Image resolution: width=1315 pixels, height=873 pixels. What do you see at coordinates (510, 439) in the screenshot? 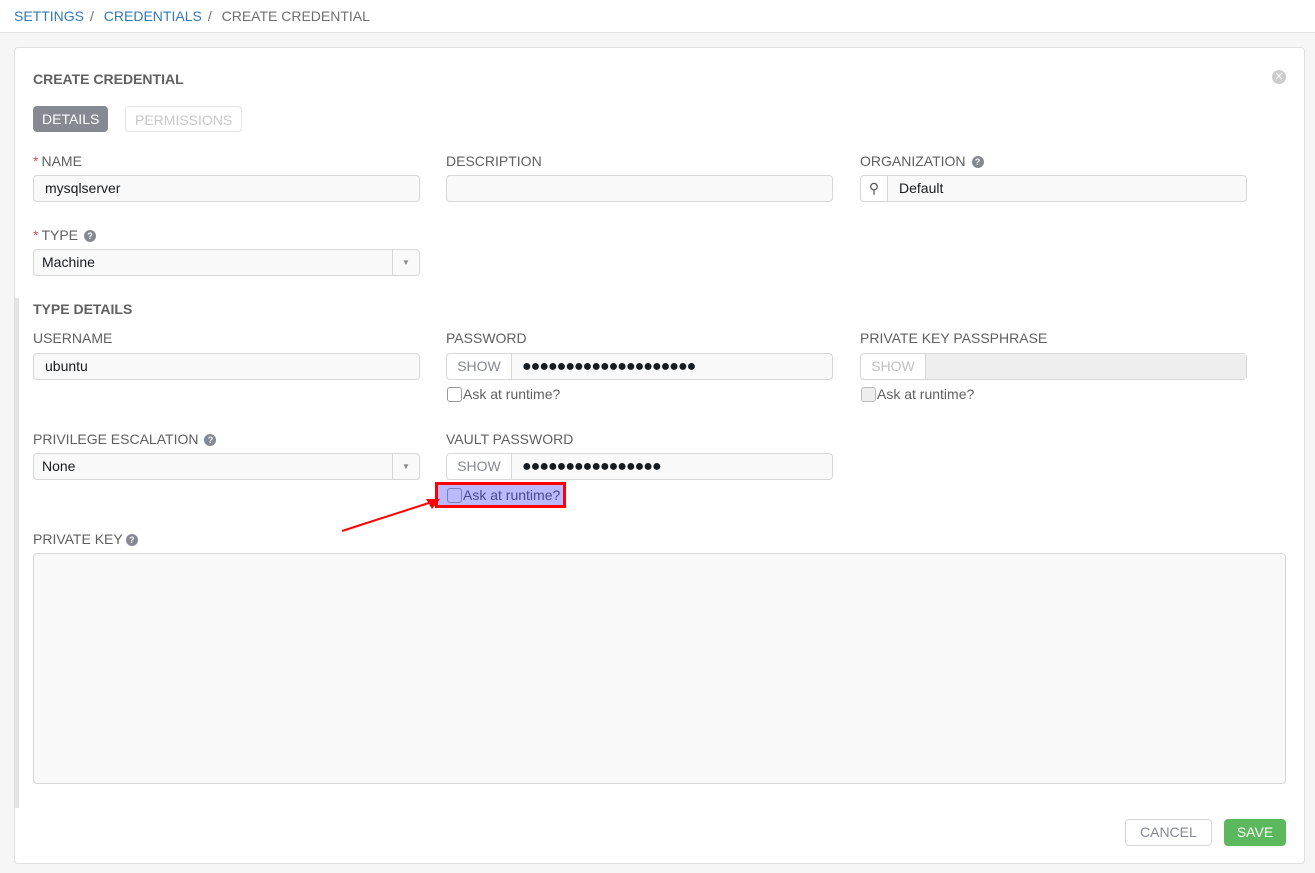
I see `vault-password-label: VAULT PASSWORD` at bounding box center [510, 439].